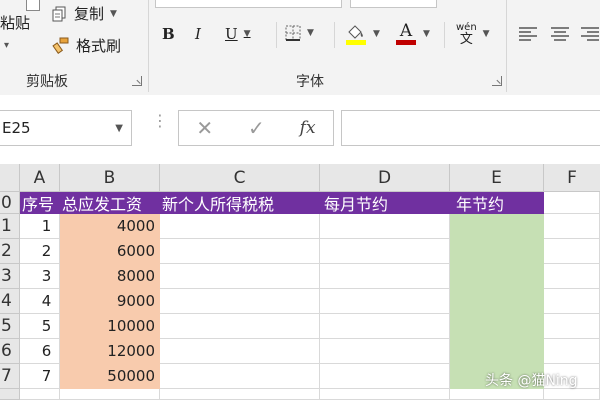 The width and height of the screenshot is (600, 400). Describe the element at coordinates (560, 34) in the screenshot. I see `align-center-button` at that location.